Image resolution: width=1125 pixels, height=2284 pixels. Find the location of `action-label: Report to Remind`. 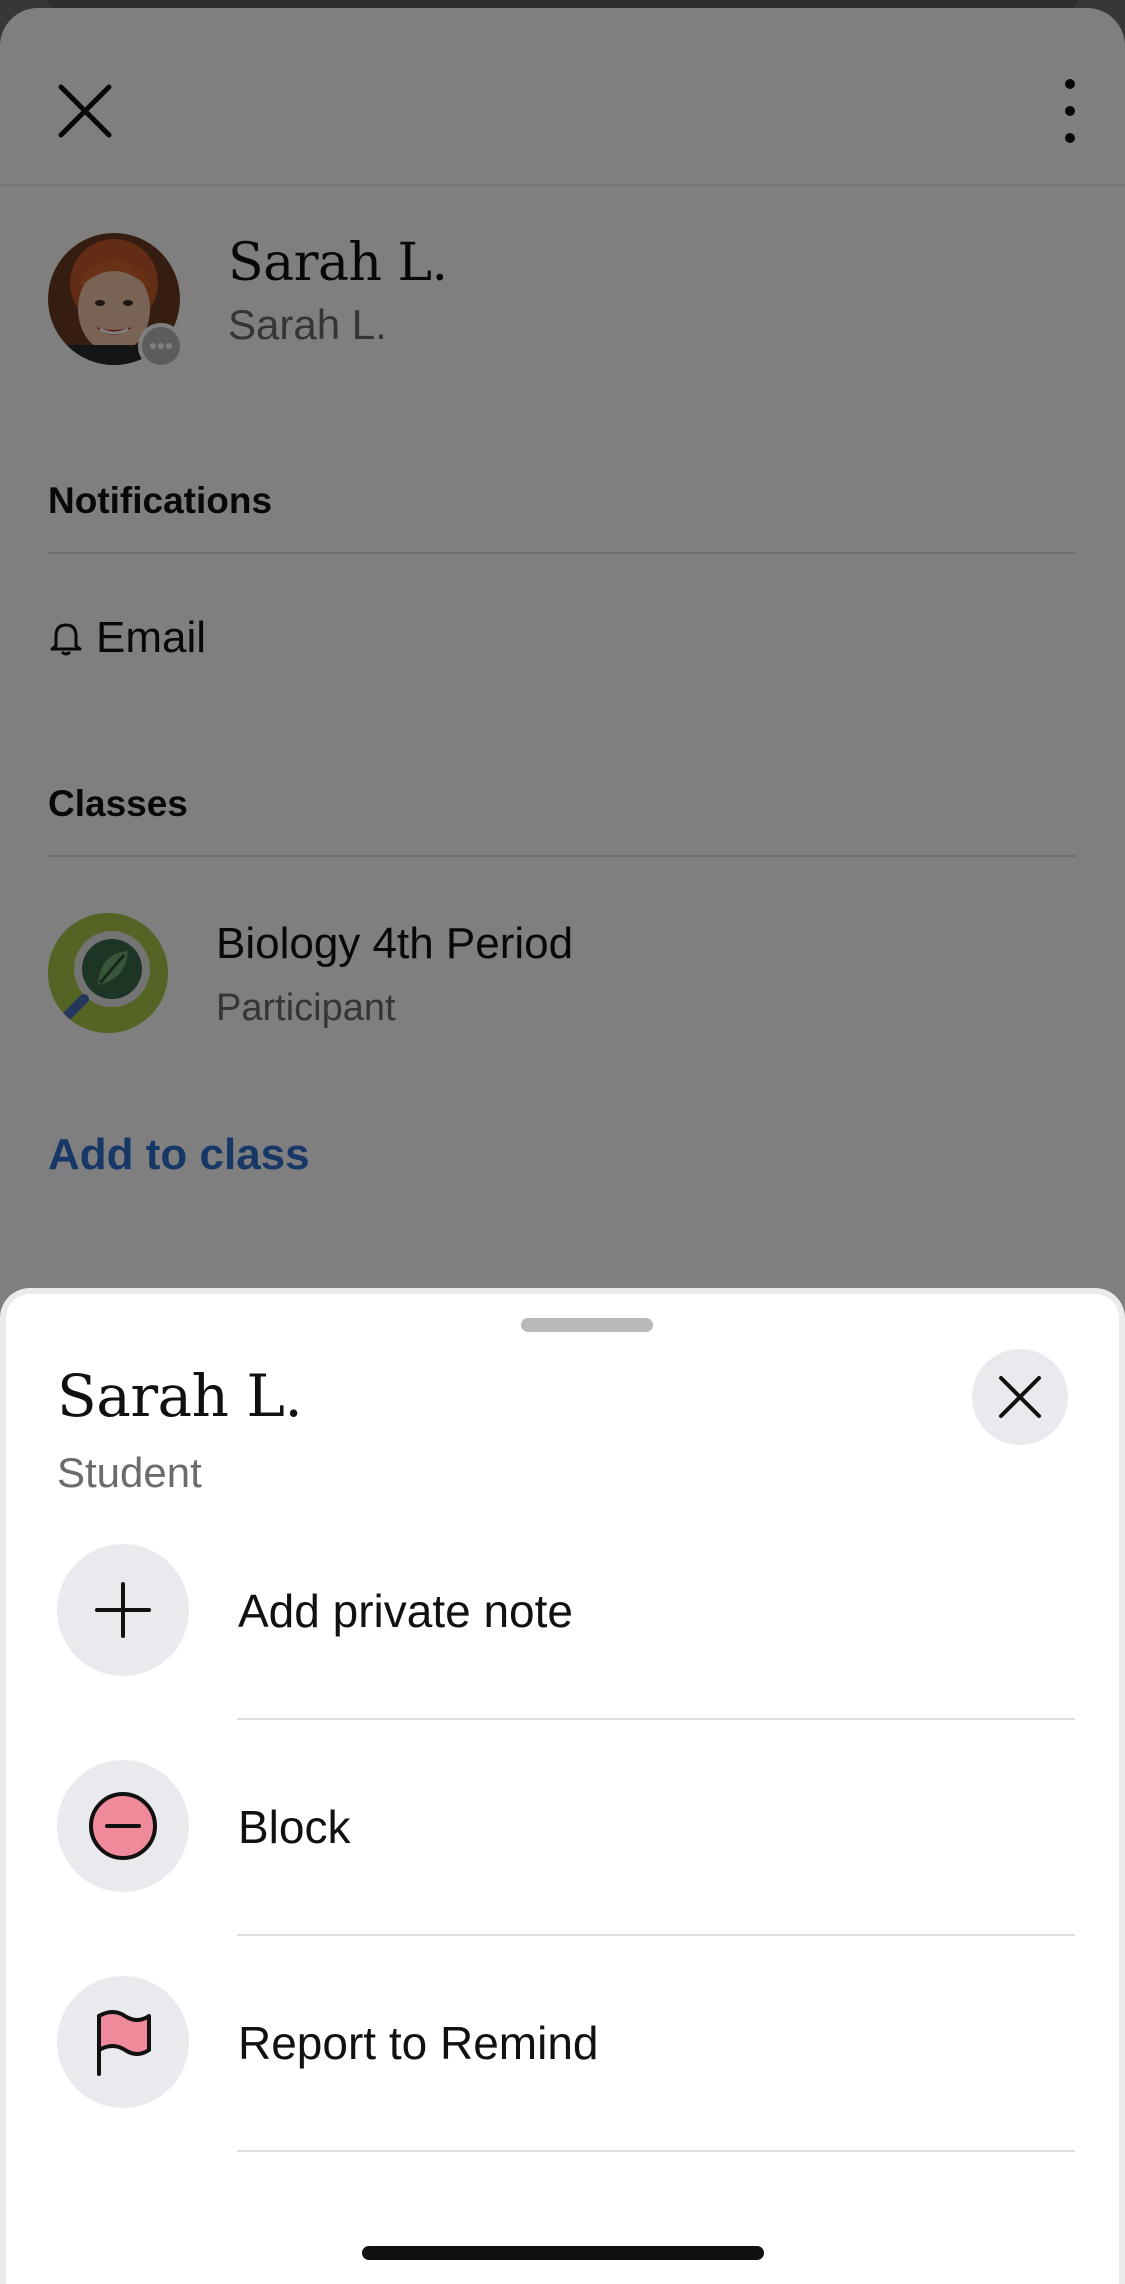

action-label: Report to Remind is located at coordinates (418, 2043).